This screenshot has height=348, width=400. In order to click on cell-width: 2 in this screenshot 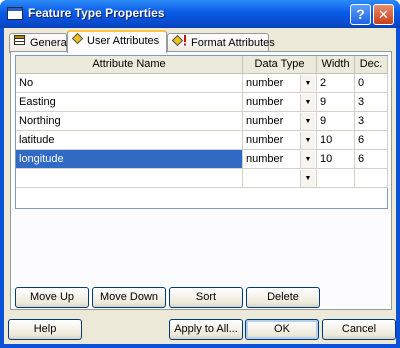, I will do `click(336, 83)`.